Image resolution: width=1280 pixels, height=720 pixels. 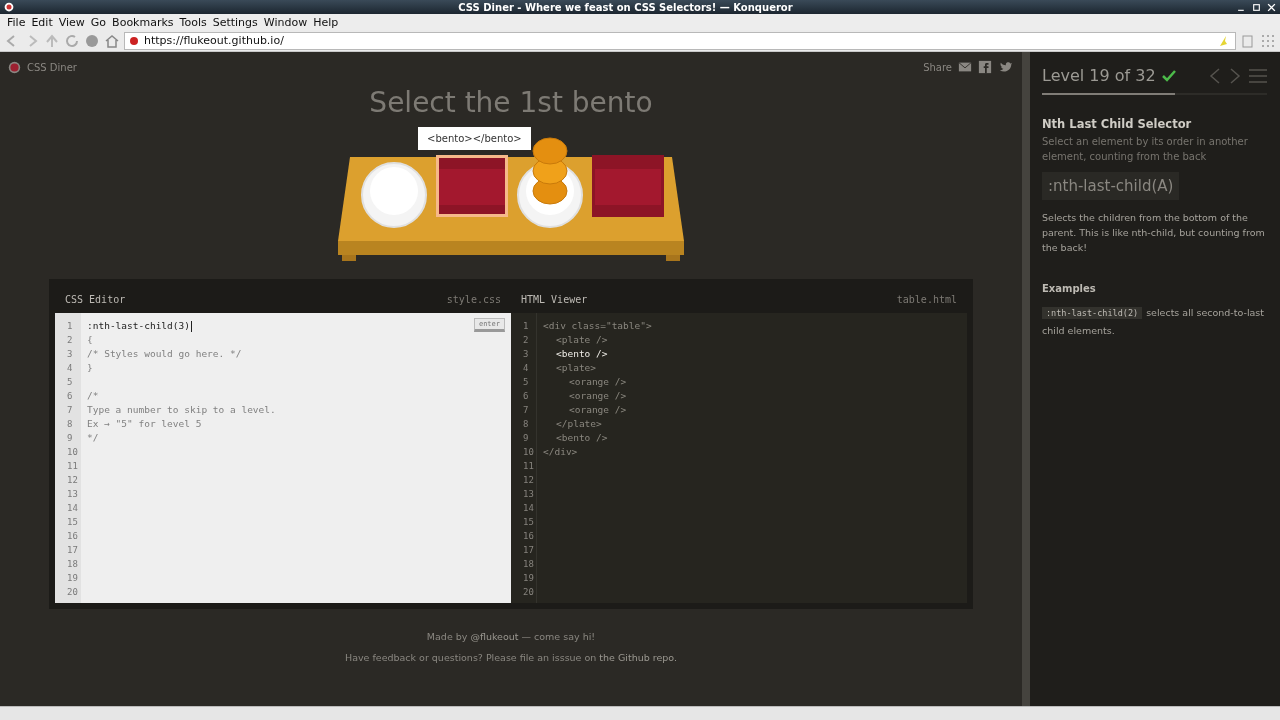 What do you see at coordinates (1154, 233) in the screenshot?
I see `selector-description: Selects the children from the bottom of the parent. This is like nth-child, but counting from the back!` at bounding box center [1154, 233].